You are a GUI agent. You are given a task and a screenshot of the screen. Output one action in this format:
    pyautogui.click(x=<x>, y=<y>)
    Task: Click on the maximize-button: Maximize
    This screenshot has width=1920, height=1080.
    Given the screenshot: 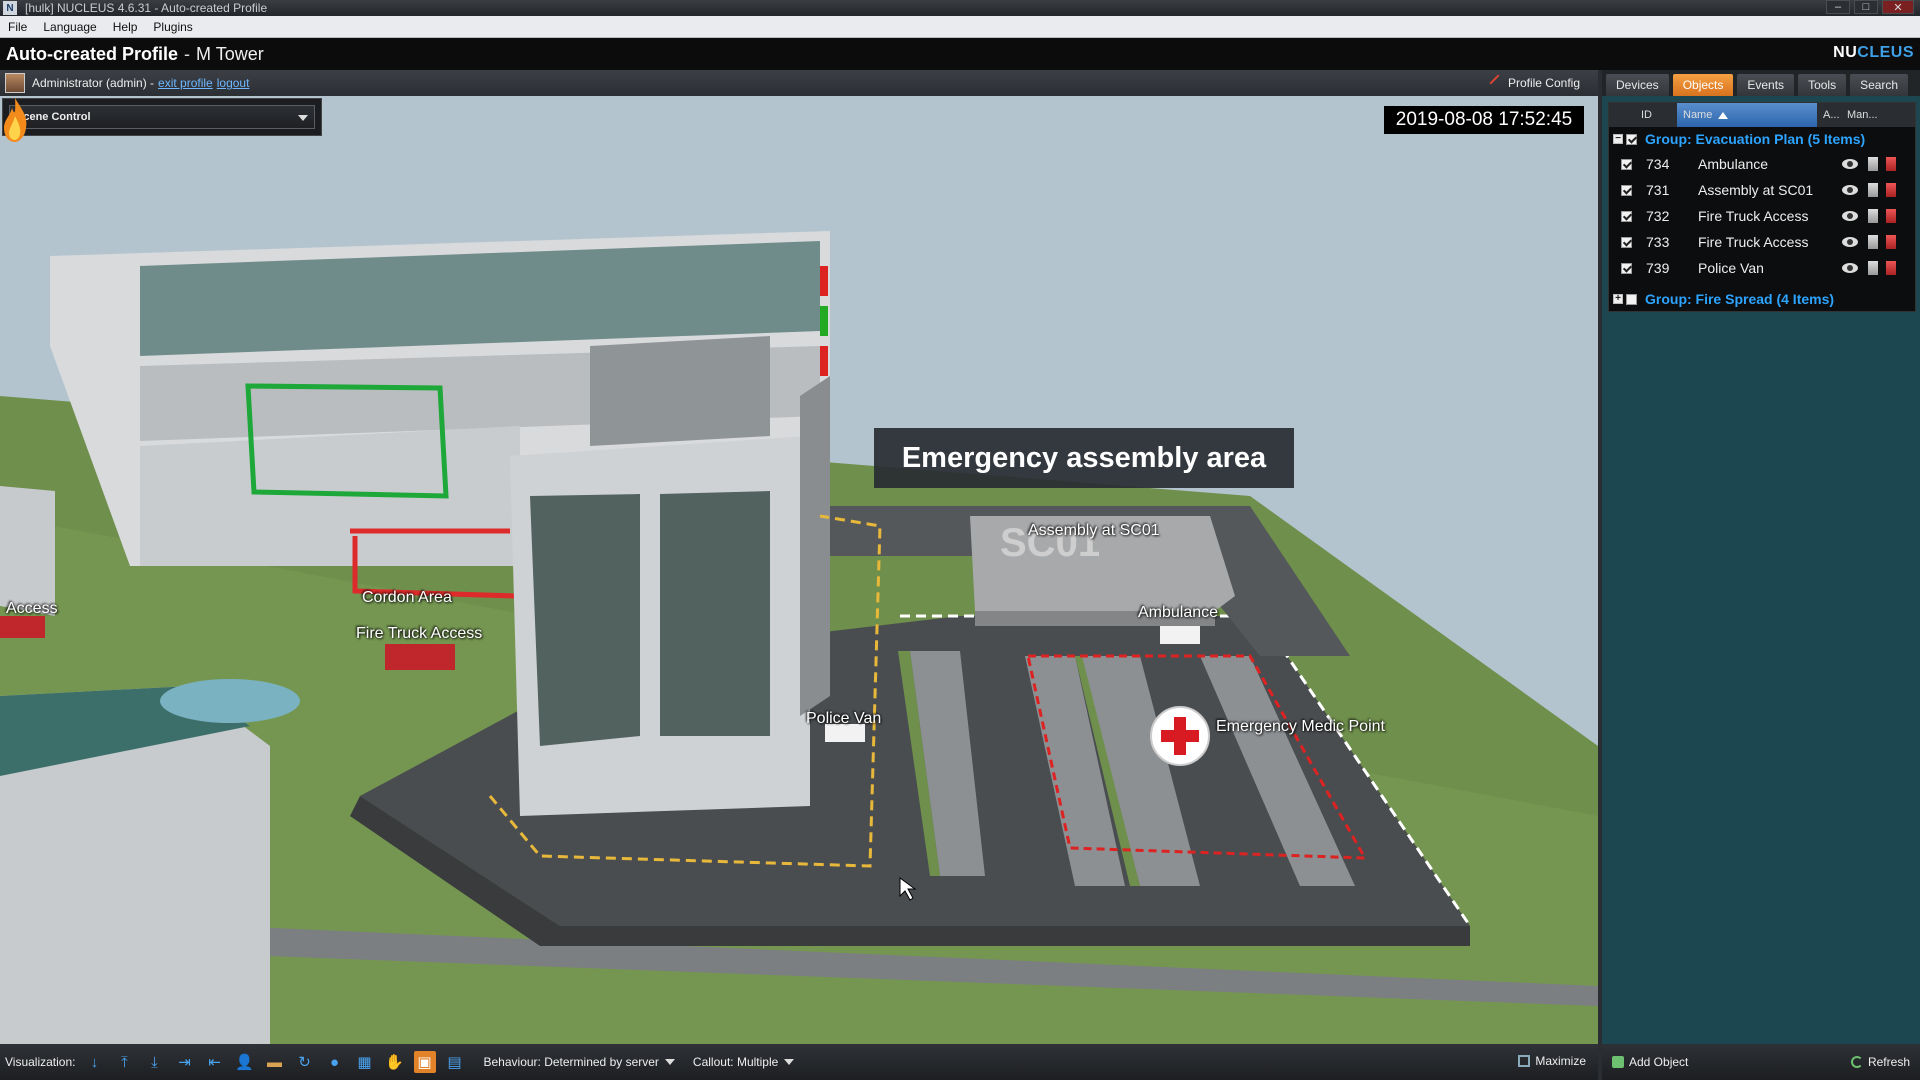 What is the action you would take?
    pyautogui.click(x=1552, y=1061)
    